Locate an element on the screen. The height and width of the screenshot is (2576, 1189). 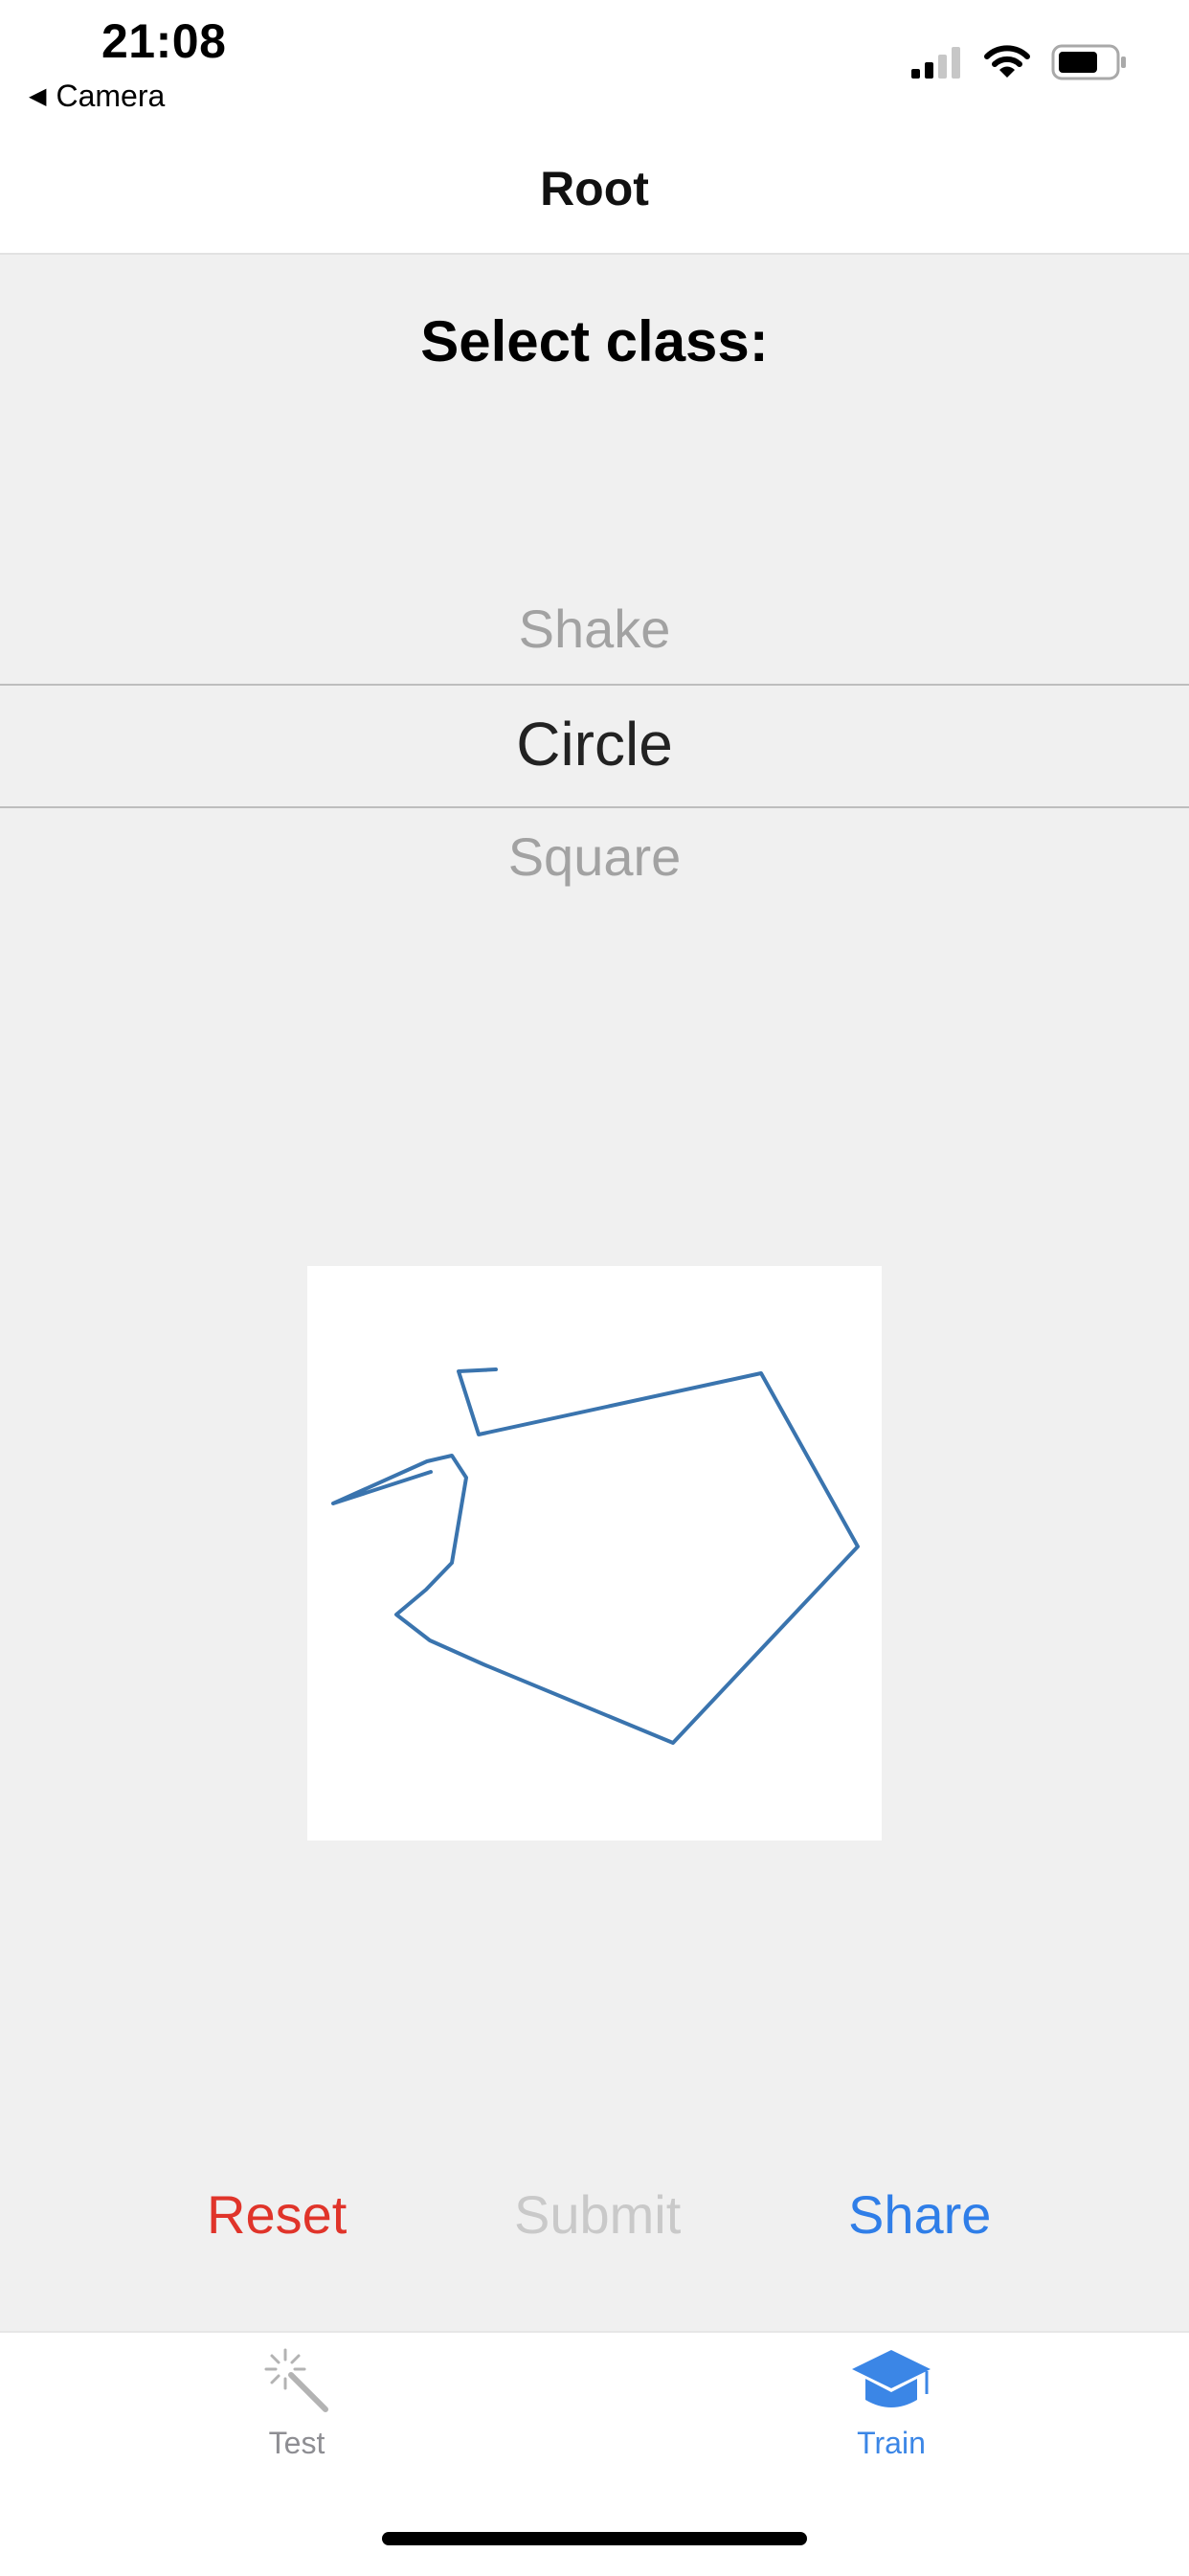
status-bar: 21:08 ◀ Camera is located at coordinates (594, 67).